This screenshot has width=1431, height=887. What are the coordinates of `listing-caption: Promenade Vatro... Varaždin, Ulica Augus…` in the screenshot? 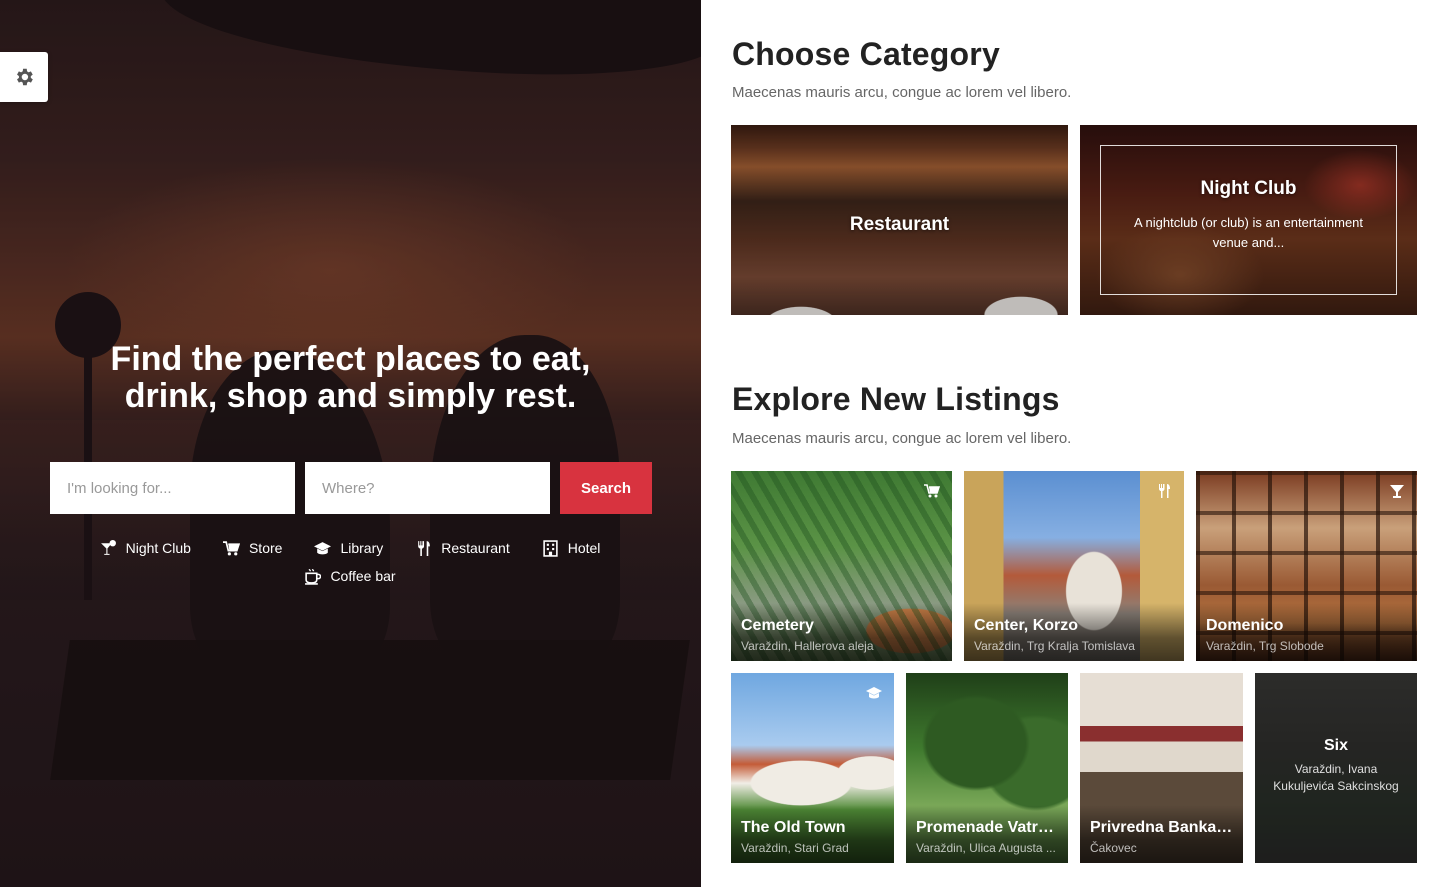 It's located at (987, 834).